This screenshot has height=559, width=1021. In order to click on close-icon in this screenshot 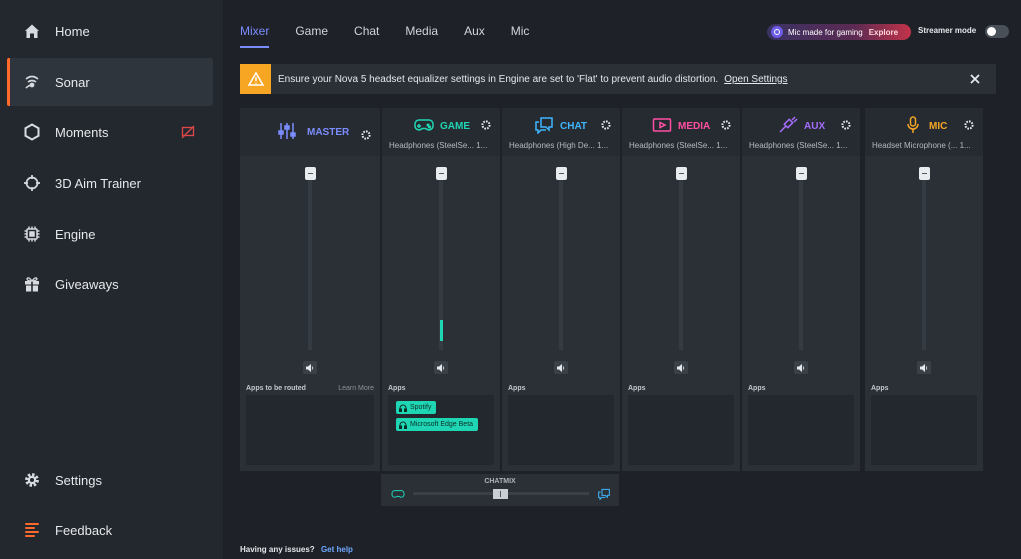, I will do `click(975, 79)`.